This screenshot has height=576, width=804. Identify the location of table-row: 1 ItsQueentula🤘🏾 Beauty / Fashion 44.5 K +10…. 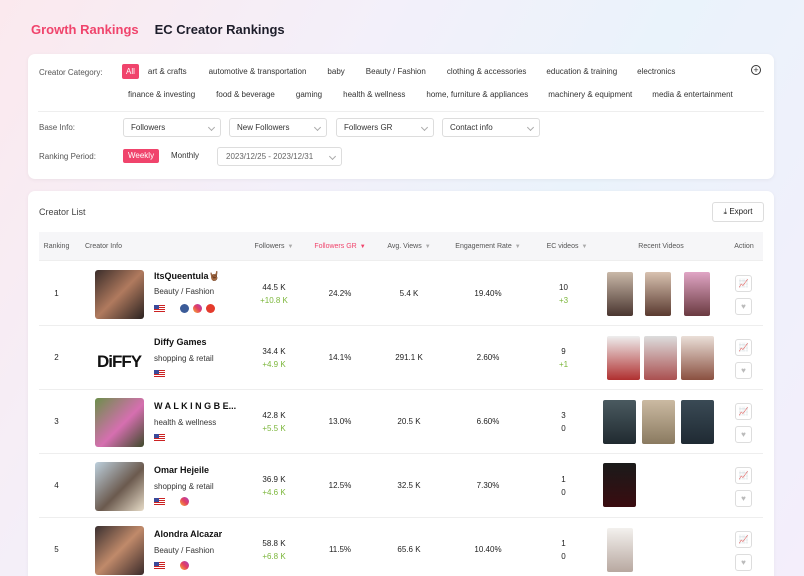
(401, 294).